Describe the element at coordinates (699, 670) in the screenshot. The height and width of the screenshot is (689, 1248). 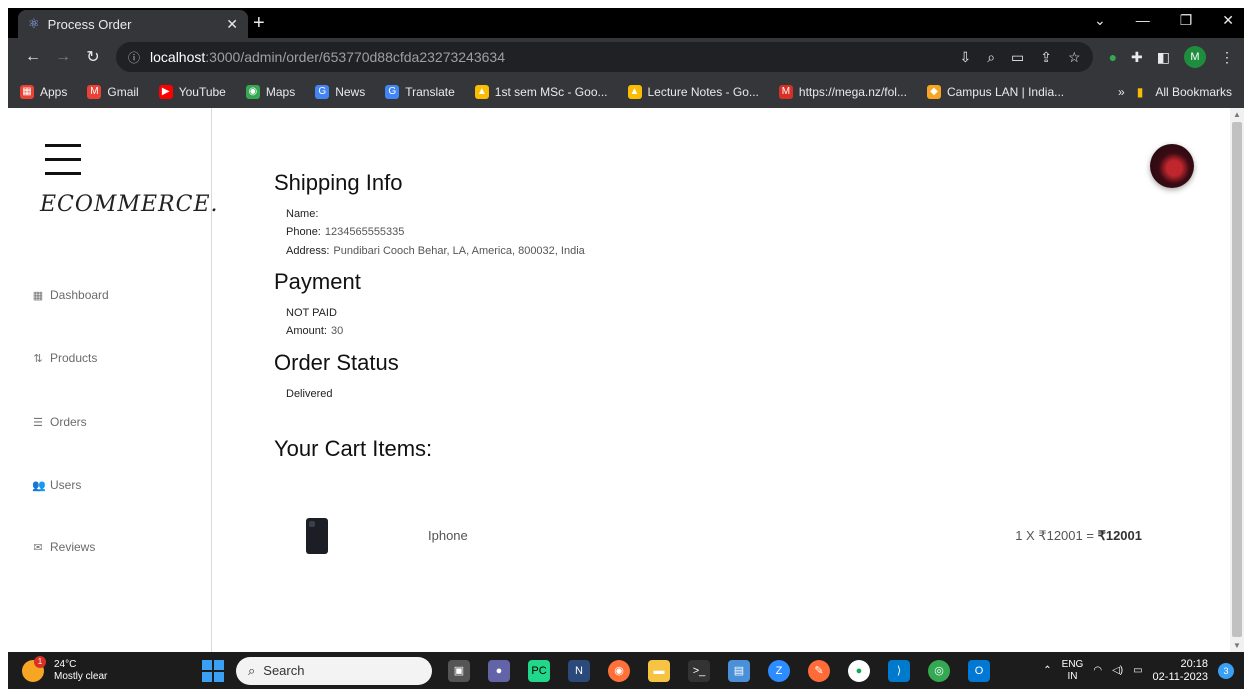
I see `terminal-icon: >_` at that location.